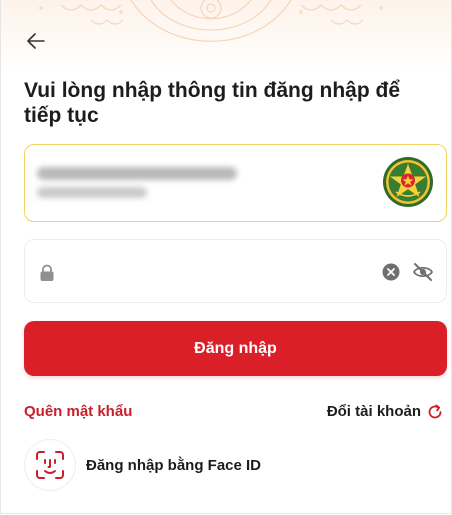 This screenshot has height=515, width=452. Describe the element at coordinates (137, 173) in the screenshot. I see `account-name-blurred` at that location.